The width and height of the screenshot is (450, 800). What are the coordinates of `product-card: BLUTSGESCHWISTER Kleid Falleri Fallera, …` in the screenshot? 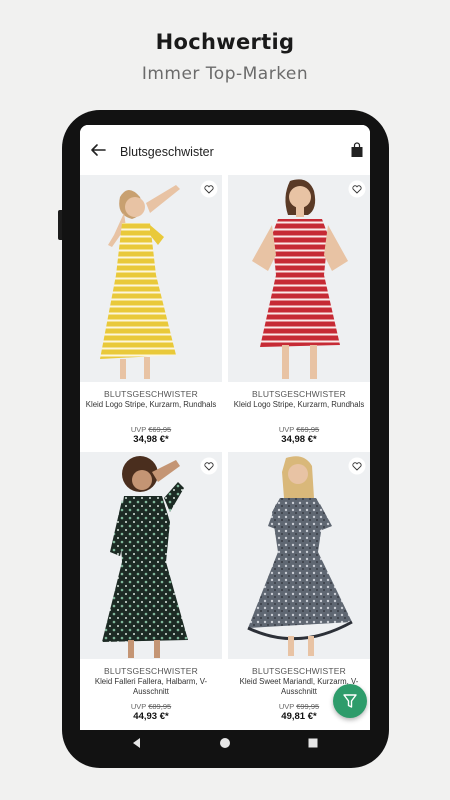 It's located at (151, 589).